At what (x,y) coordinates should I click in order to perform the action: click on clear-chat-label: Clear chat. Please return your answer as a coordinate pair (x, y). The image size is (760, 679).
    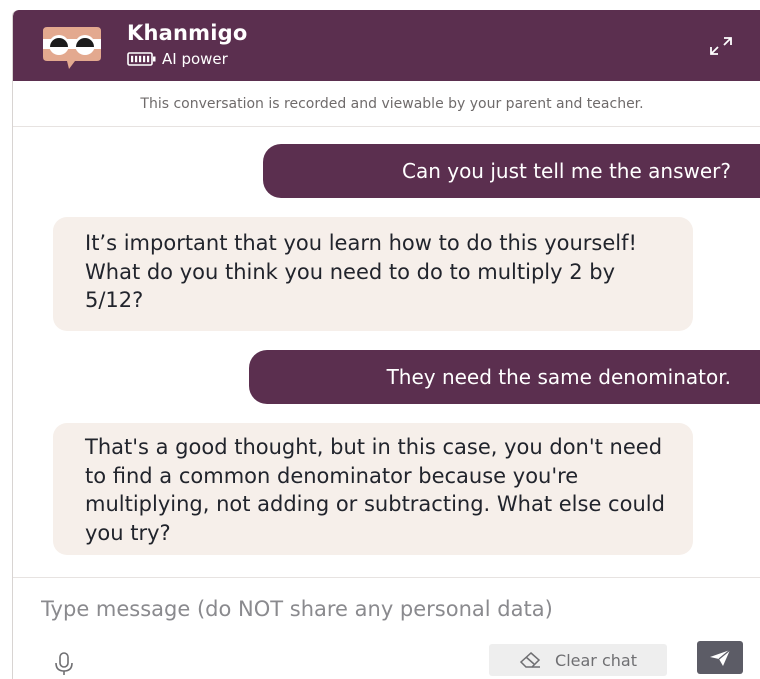
    Looking at the image, I should click on (596, 660).